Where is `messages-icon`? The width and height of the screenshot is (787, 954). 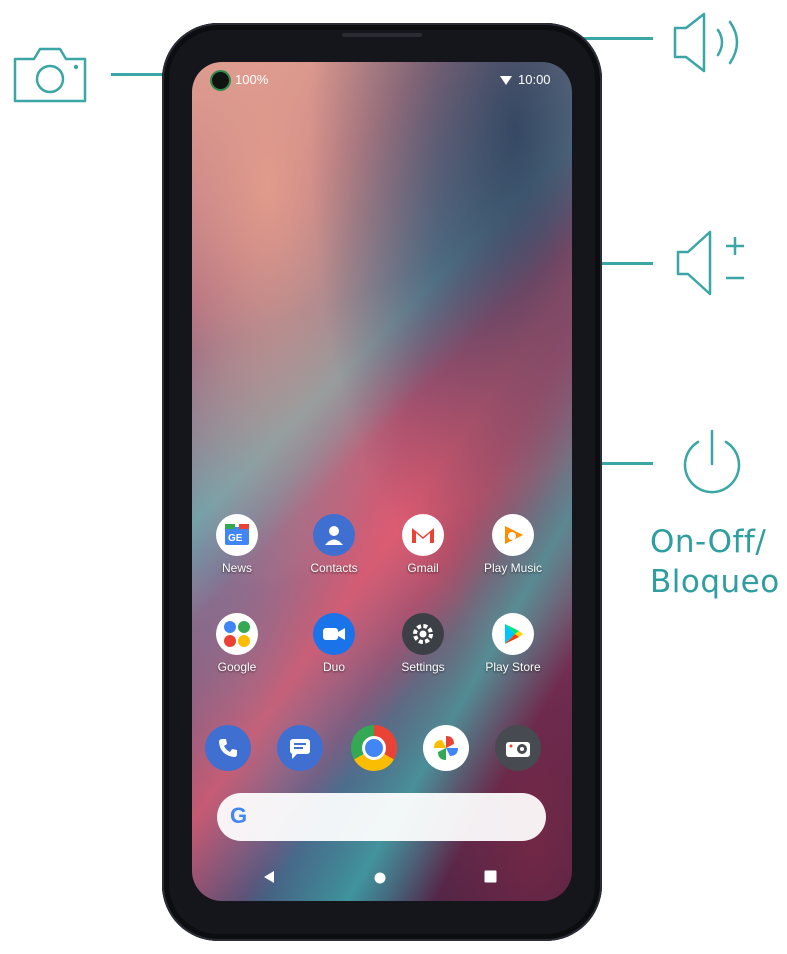 messages-icon is located at coordinates (300, 748).